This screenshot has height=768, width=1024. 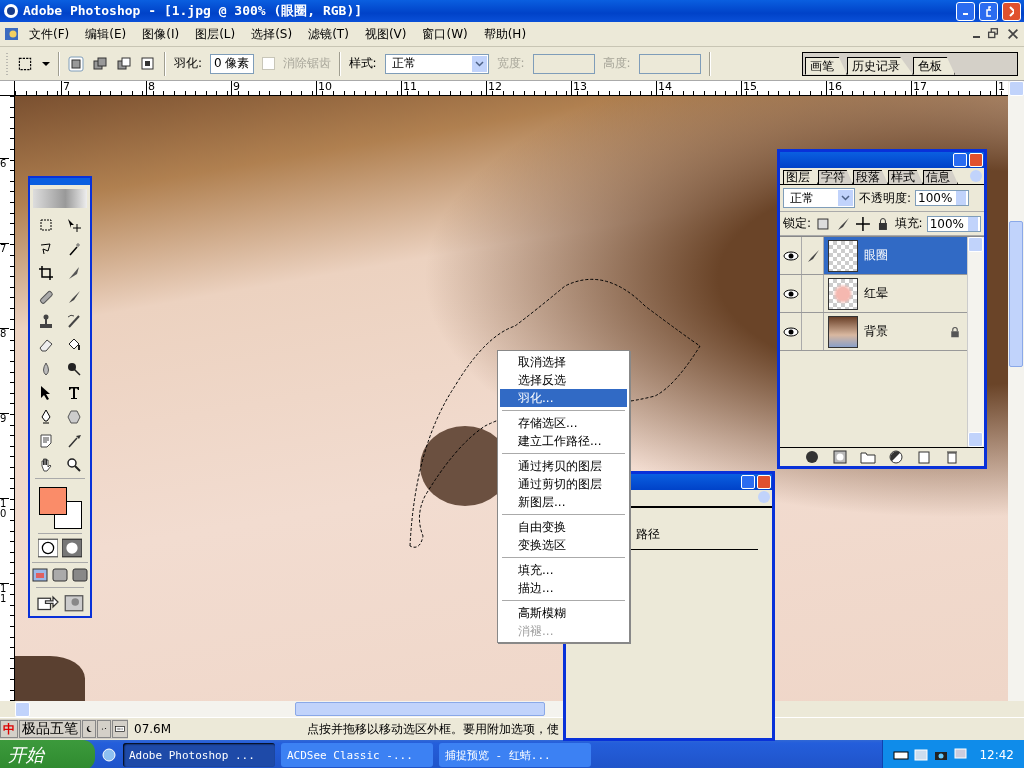 I want to click on ruler-number: 14, so click(x=698, y=88).